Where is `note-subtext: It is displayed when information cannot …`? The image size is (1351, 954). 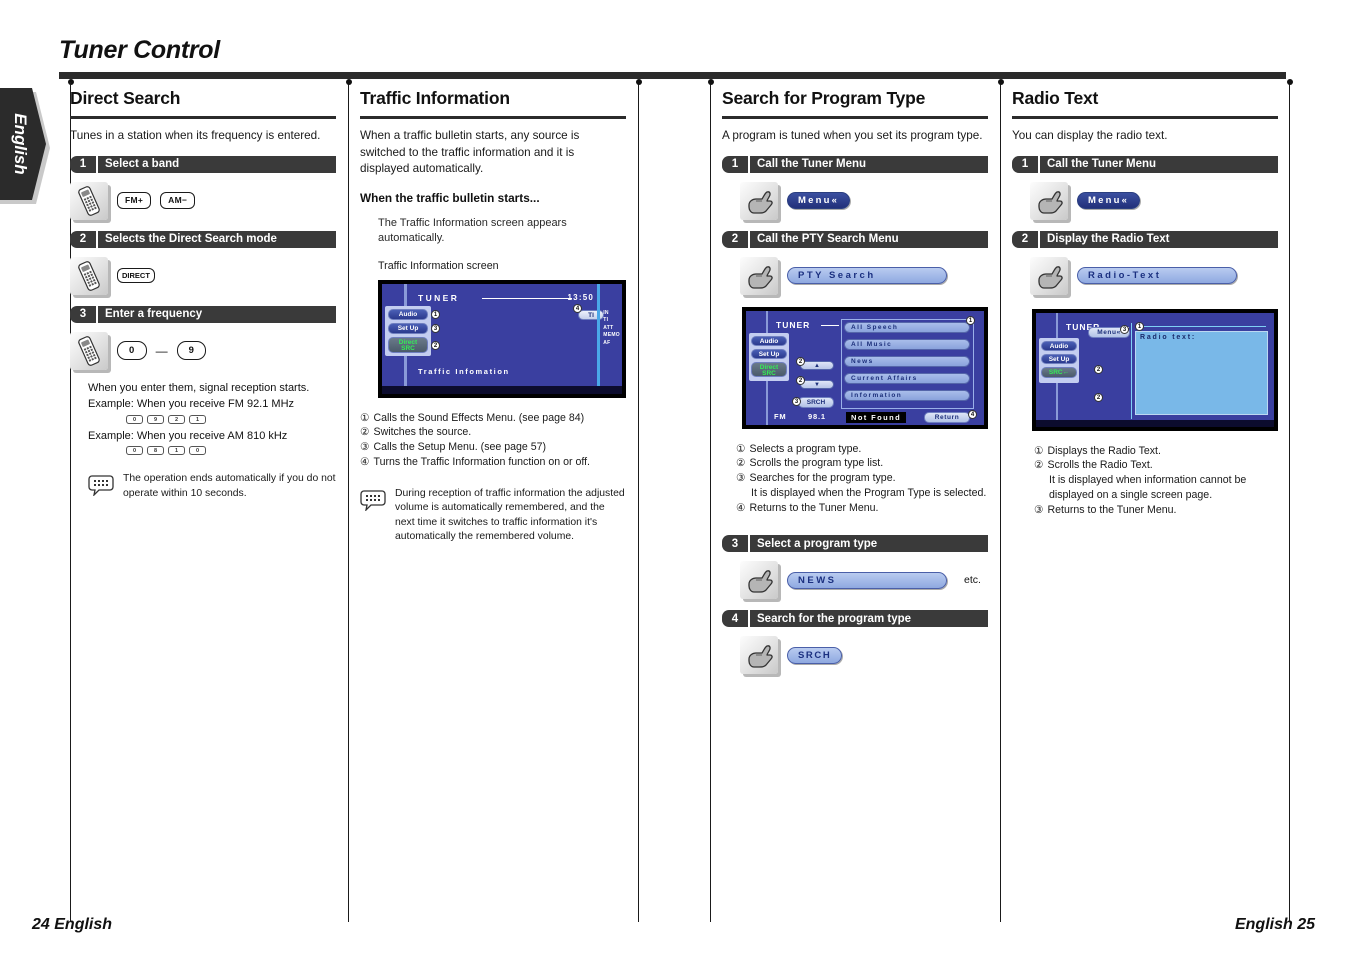 note-subtext: It is displayed when information cannot … is located at coordinates (1148, 487).